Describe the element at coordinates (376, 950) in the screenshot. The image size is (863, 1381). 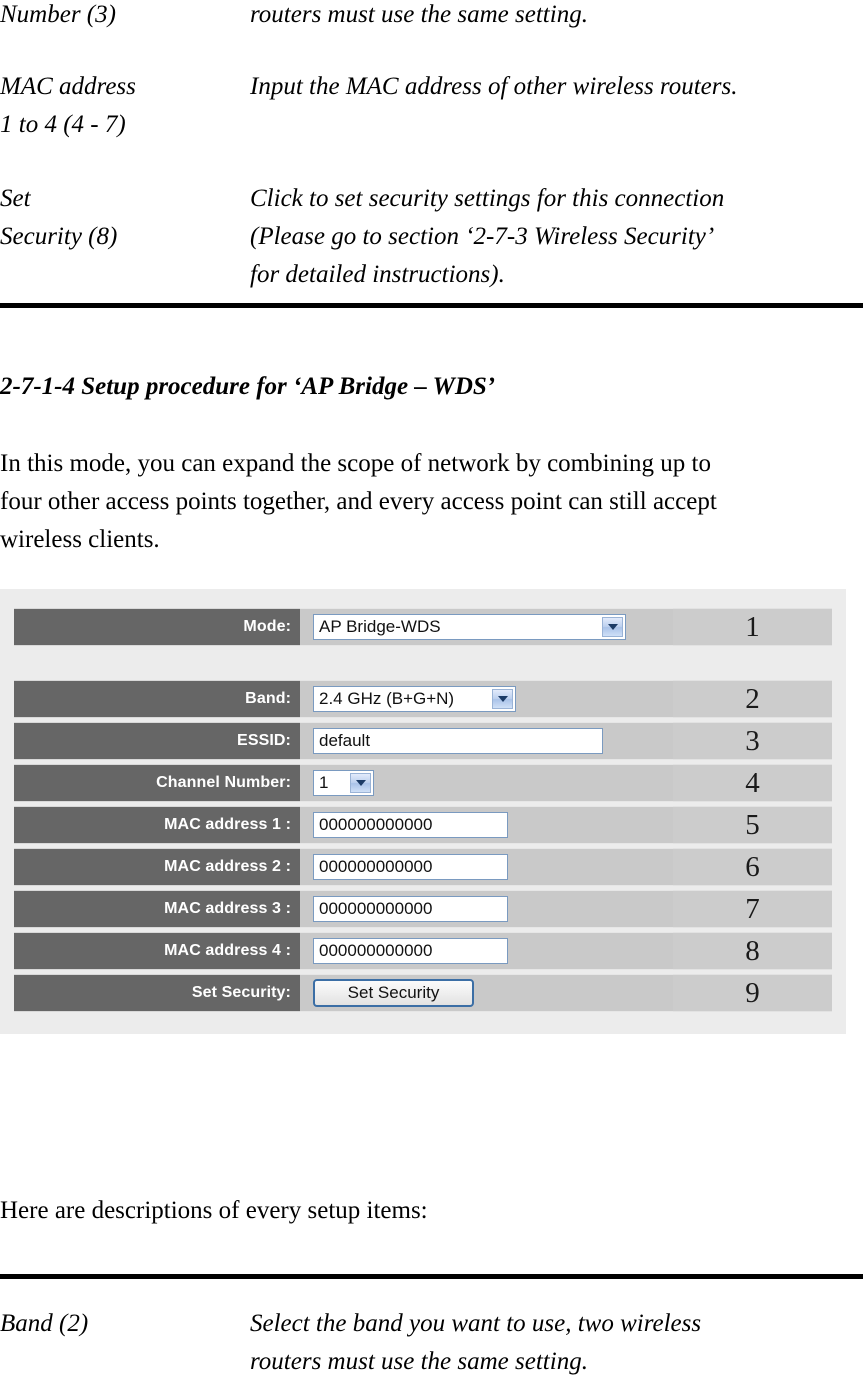
I see `mac-address-4-value: 000000000000` at that location.